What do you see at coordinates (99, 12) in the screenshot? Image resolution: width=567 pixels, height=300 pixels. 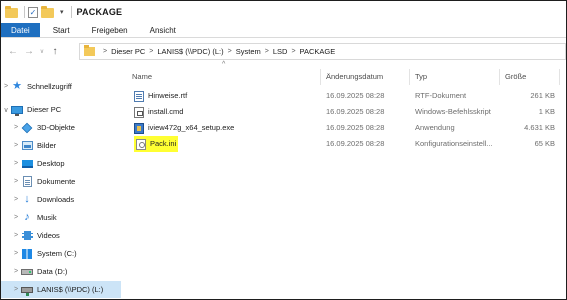 I see `window-title: PACKAGE` at bounding box center [99, 12].